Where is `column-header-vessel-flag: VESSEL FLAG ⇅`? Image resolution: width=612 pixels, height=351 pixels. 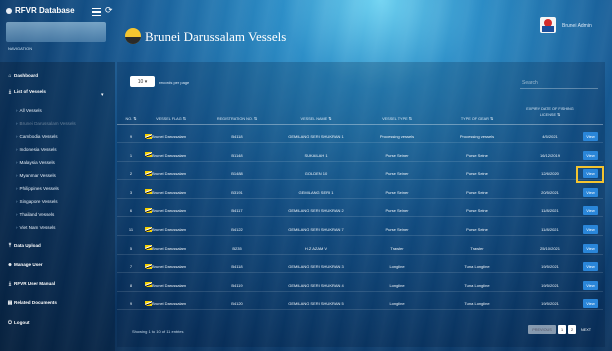 column-header-vessel-flag: VESSEL FLAG ⇅ is located at coordinates (171, 118).